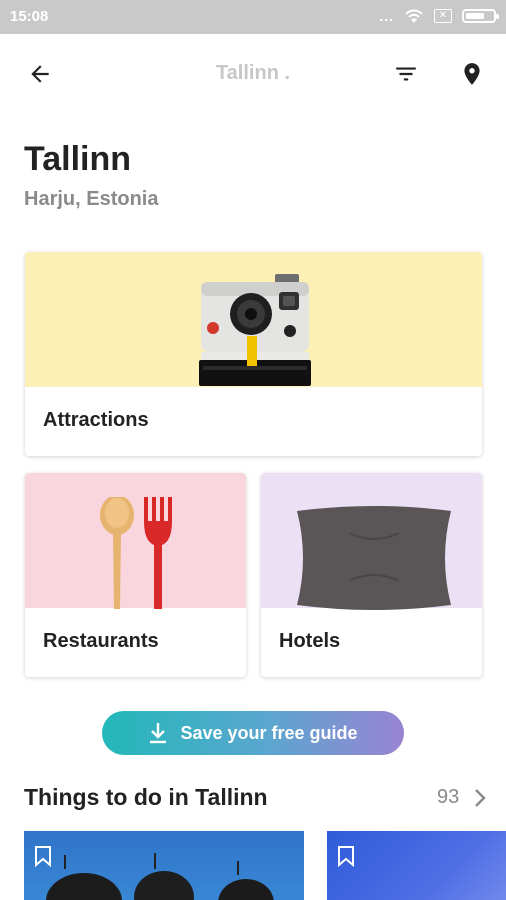  I want to click on download-icon, so click(158, 733).